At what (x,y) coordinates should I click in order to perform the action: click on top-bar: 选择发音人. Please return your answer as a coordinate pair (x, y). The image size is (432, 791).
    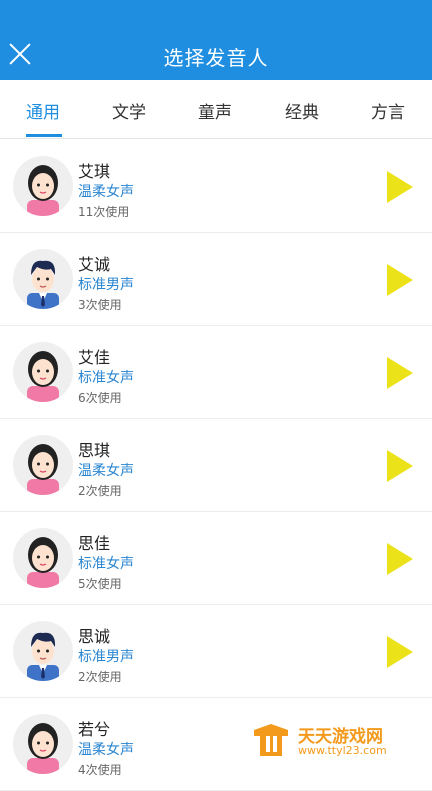
    Looking at the image, I should click on (216, 40).